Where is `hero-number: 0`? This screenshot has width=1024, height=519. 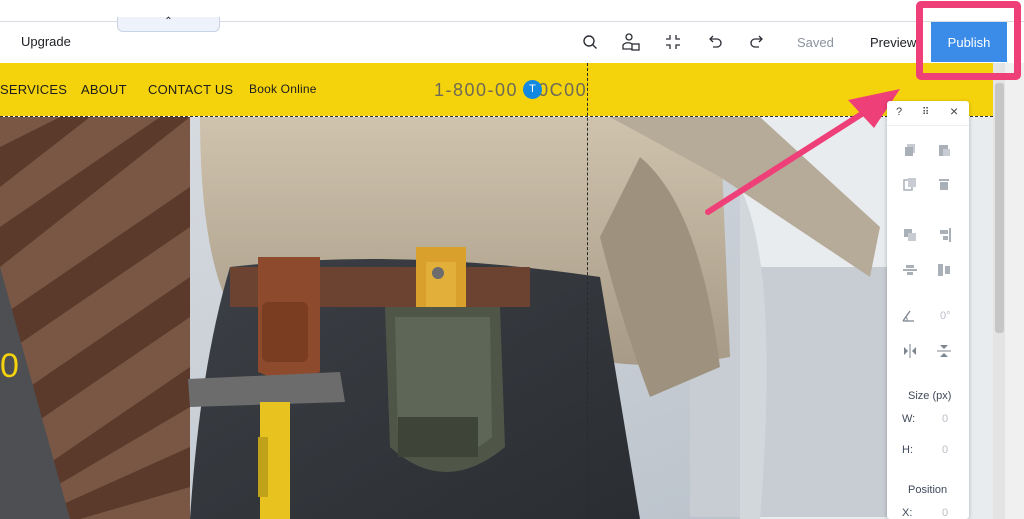
hero-number: 0 is located at coordinates (9, 366).